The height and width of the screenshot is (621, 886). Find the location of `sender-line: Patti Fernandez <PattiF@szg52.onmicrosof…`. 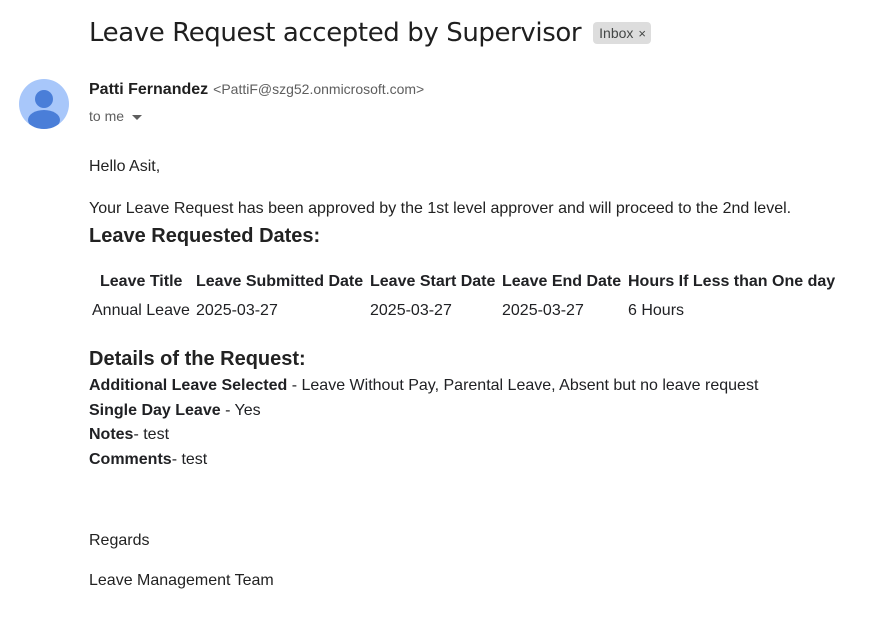

sender-line: Patti Fernandez <PattiF@szg52.onmicrosof… is located at coordinates (256, 90).